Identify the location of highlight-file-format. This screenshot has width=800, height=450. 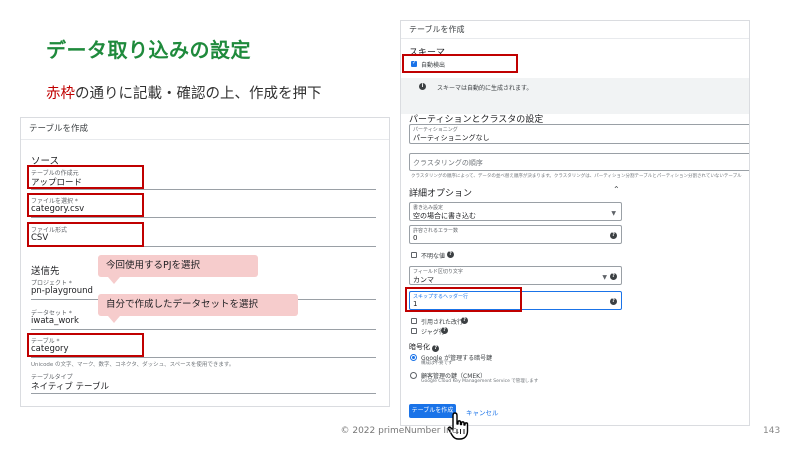
(85, 234).